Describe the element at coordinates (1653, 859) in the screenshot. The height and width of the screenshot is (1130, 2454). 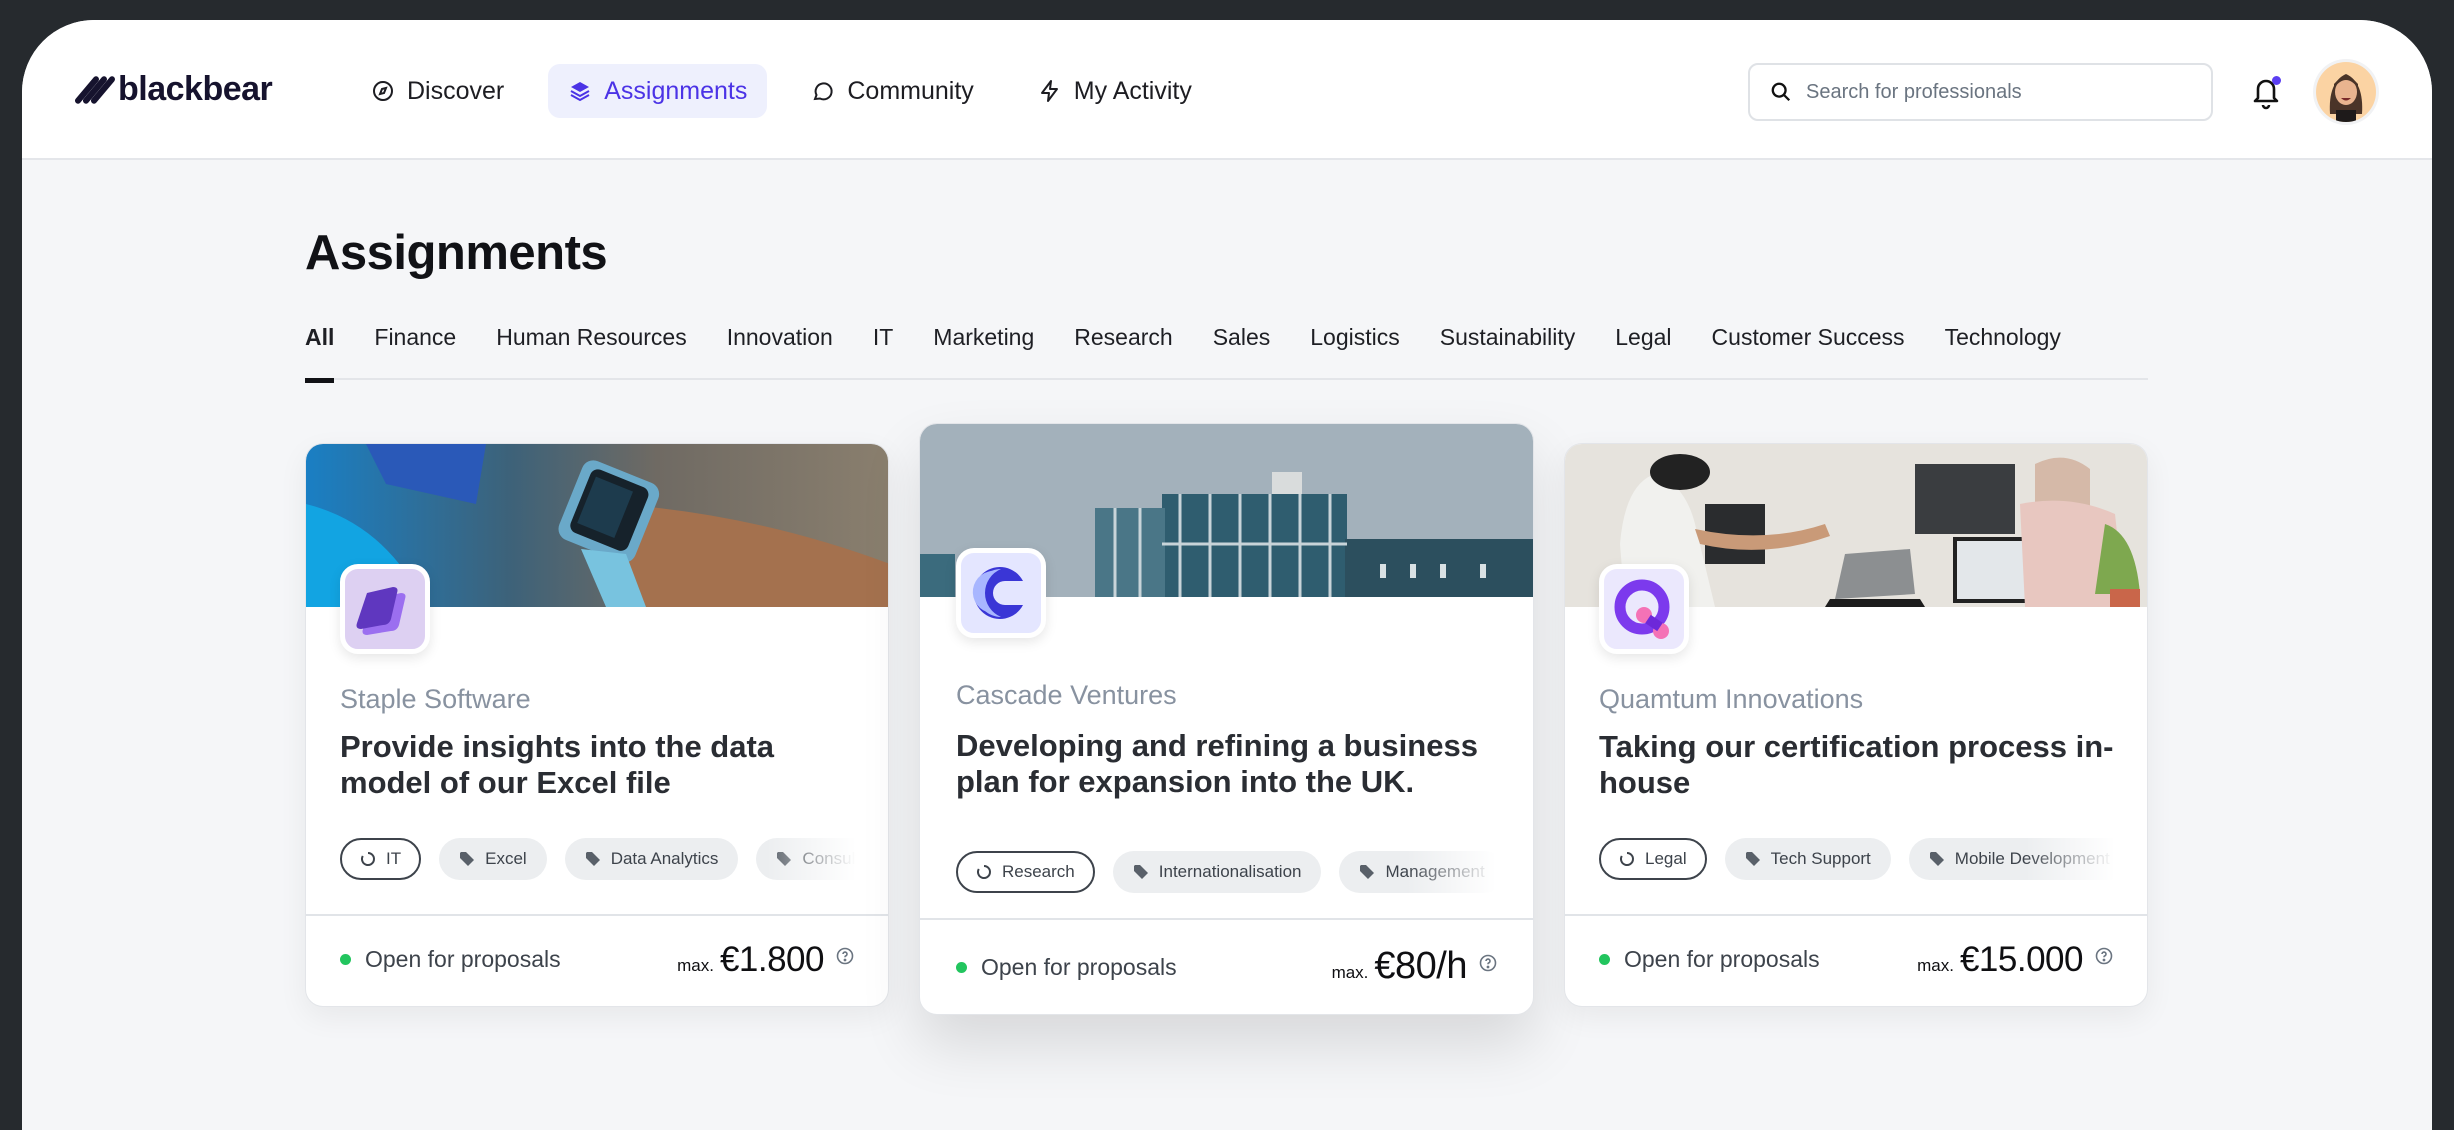
I see `category-chip: Legal` at that location.